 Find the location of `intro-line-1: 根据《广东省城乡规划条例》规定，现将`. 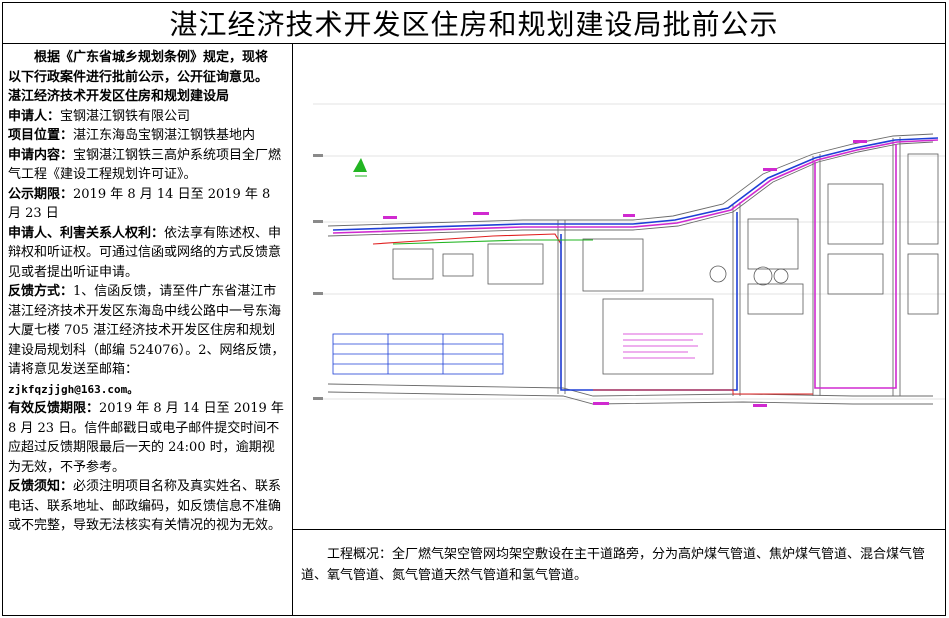

intro-line-1: 根据《广东省城乡规划条例》规定，现将 is located at coordinates (151, 57).